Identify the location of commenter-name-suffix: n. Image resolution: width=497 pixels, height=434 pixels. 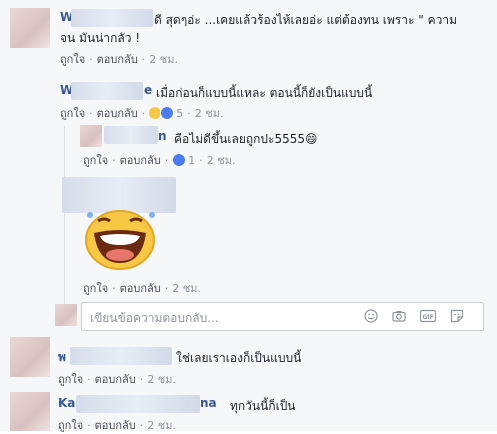
(162, 136).